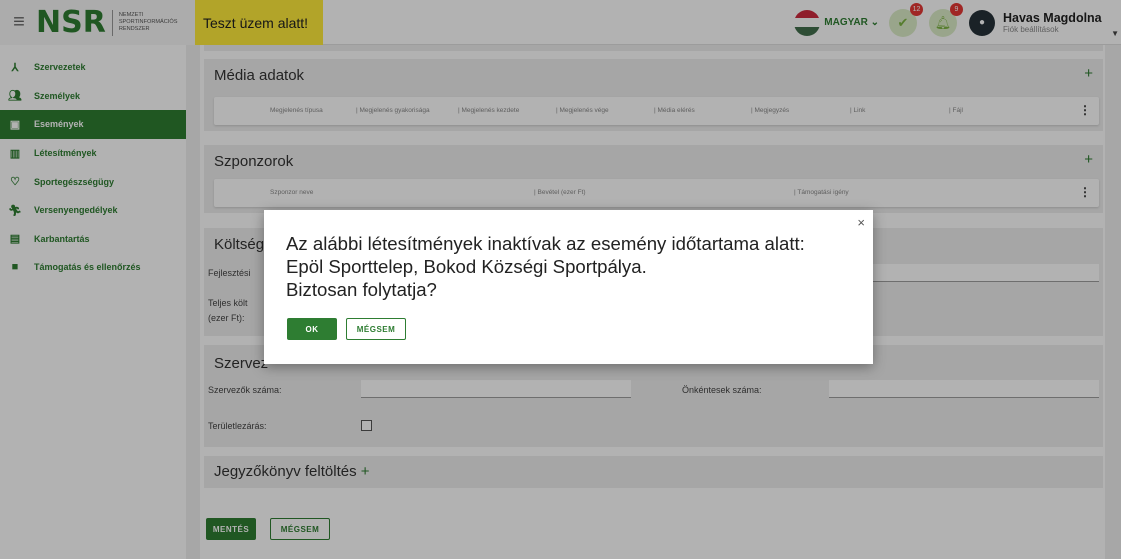 This screenshot has width=1121, height=559. Describe the element at coordinates (361, 289) in the screenshot. I see `dialog-message-line: Biztosan folytatja?` at that location.